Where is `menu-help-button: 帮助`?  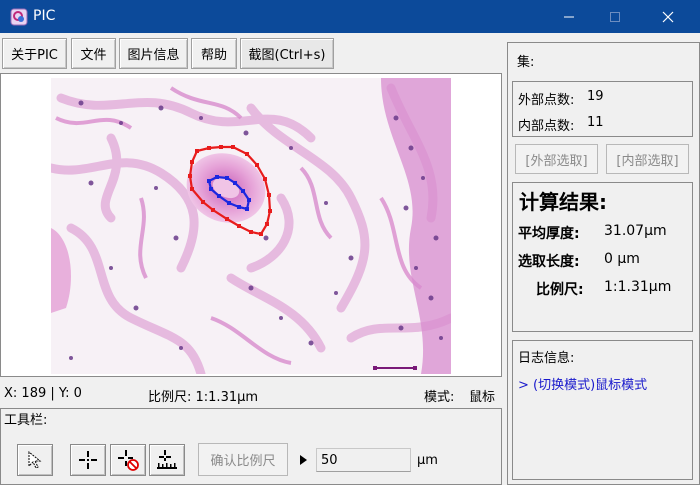 menu-help-button: 帮助 is located at coordinates (214, 53).